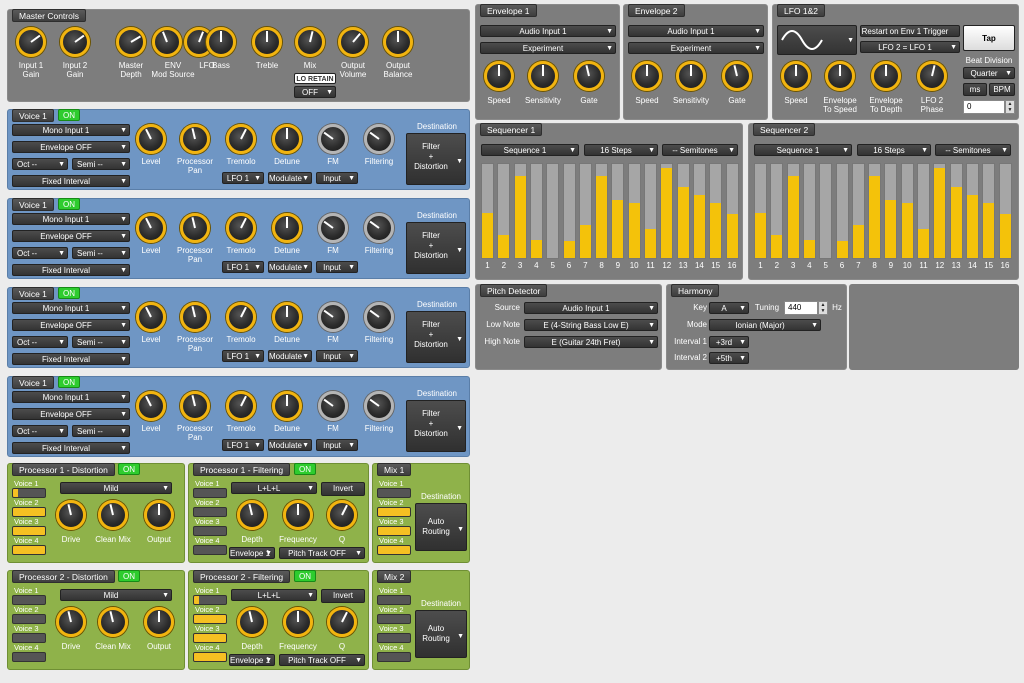 The image size is (1024, 683). I want to click on bpm-button: BPM, so click(1002, 89).